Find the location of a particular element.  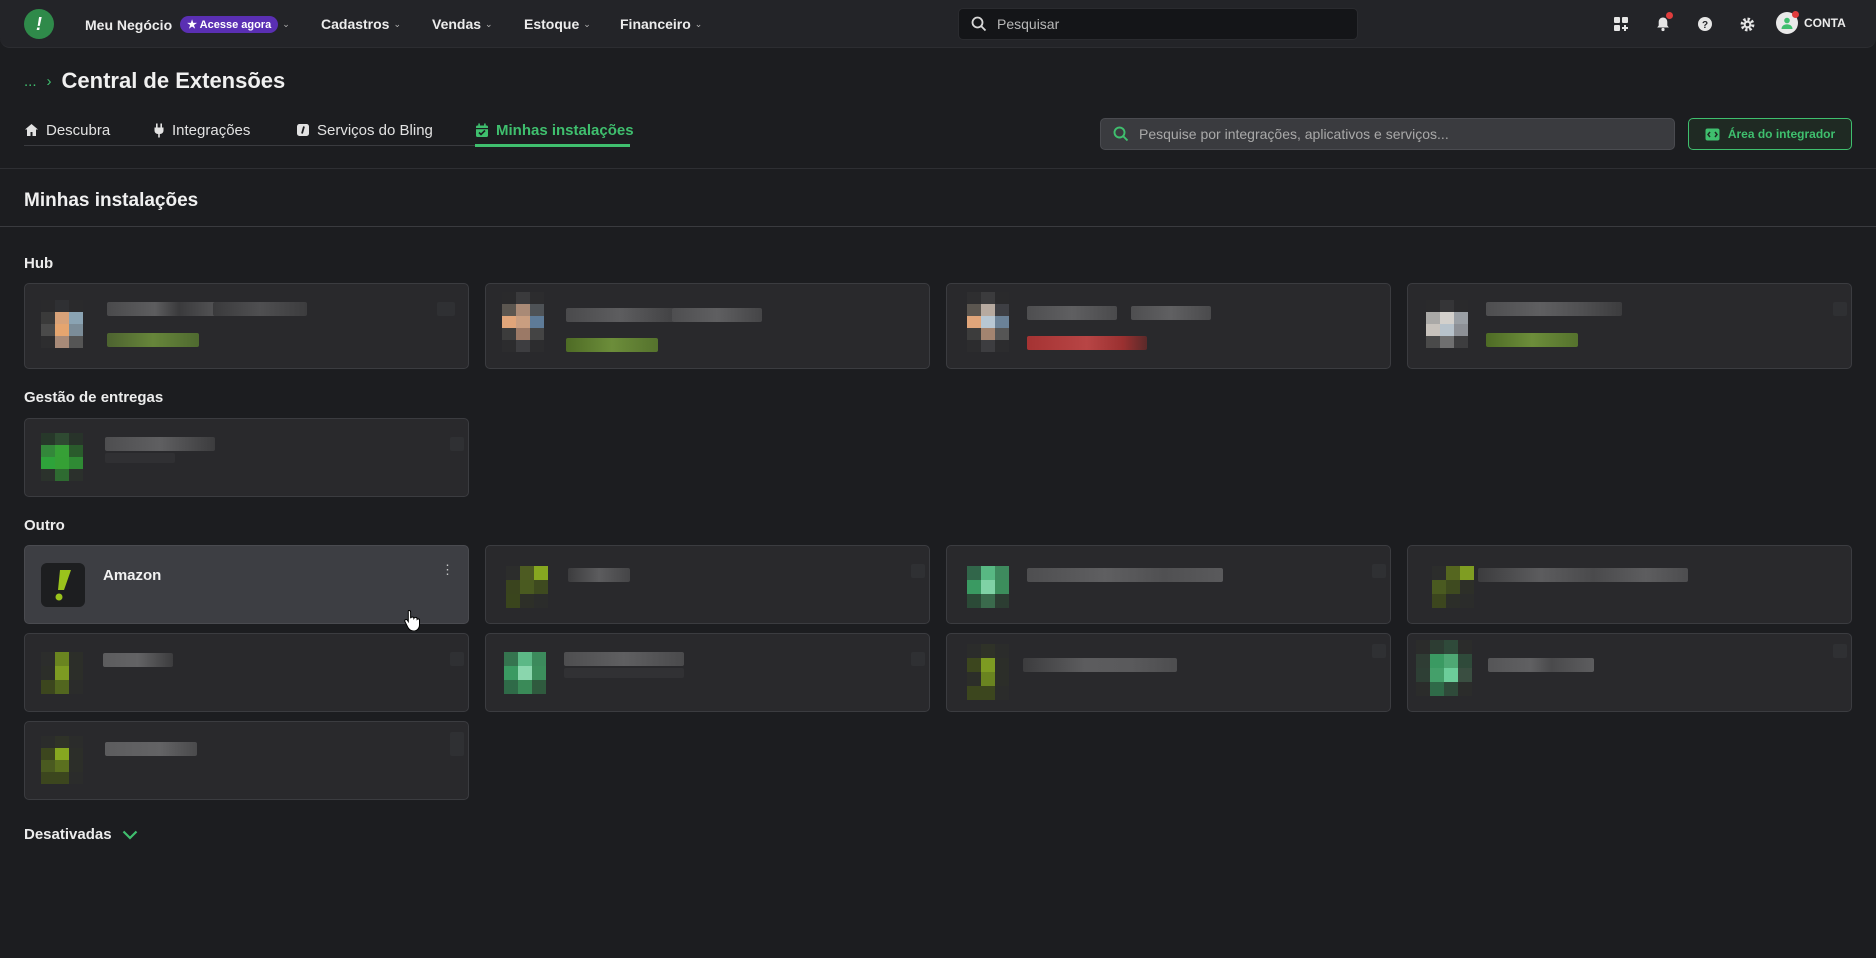

business-menu: Meu Negócio ★ Acesse agora ⌄ is located at coordinates (187, 24).